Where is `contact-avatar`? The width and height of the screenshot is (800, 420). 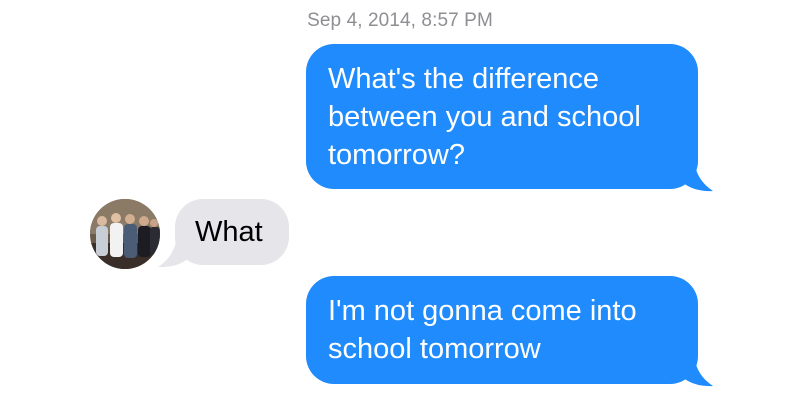 contact-avatar is located at coordinates (125, 234).